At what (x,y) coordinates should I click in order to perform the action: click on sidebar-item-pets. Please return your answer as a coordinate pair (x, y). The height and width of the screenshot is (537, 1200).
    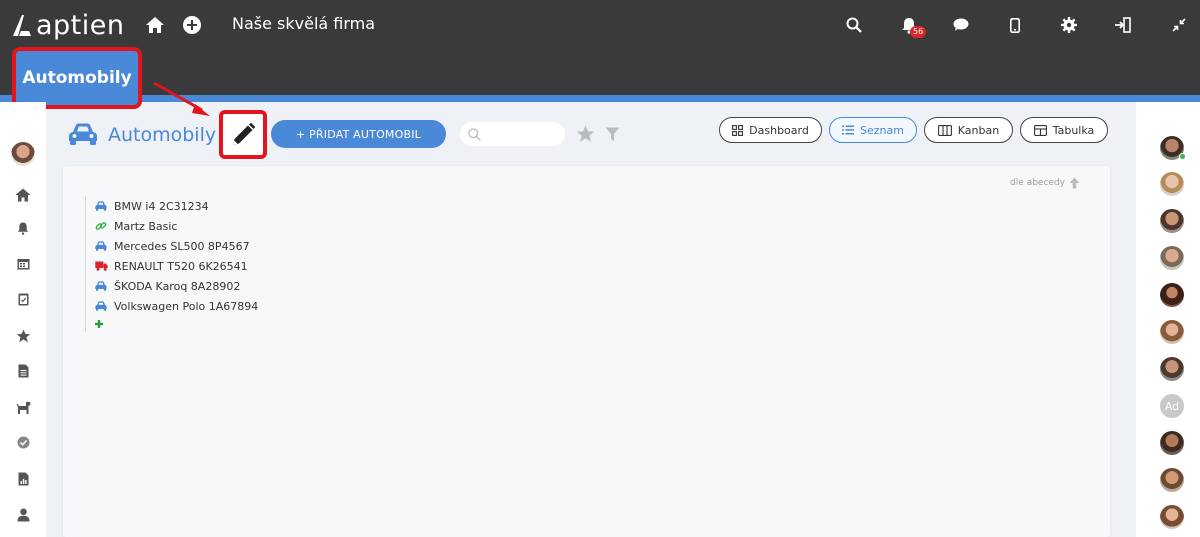
    Looking at the image, I should click on (23, 408).